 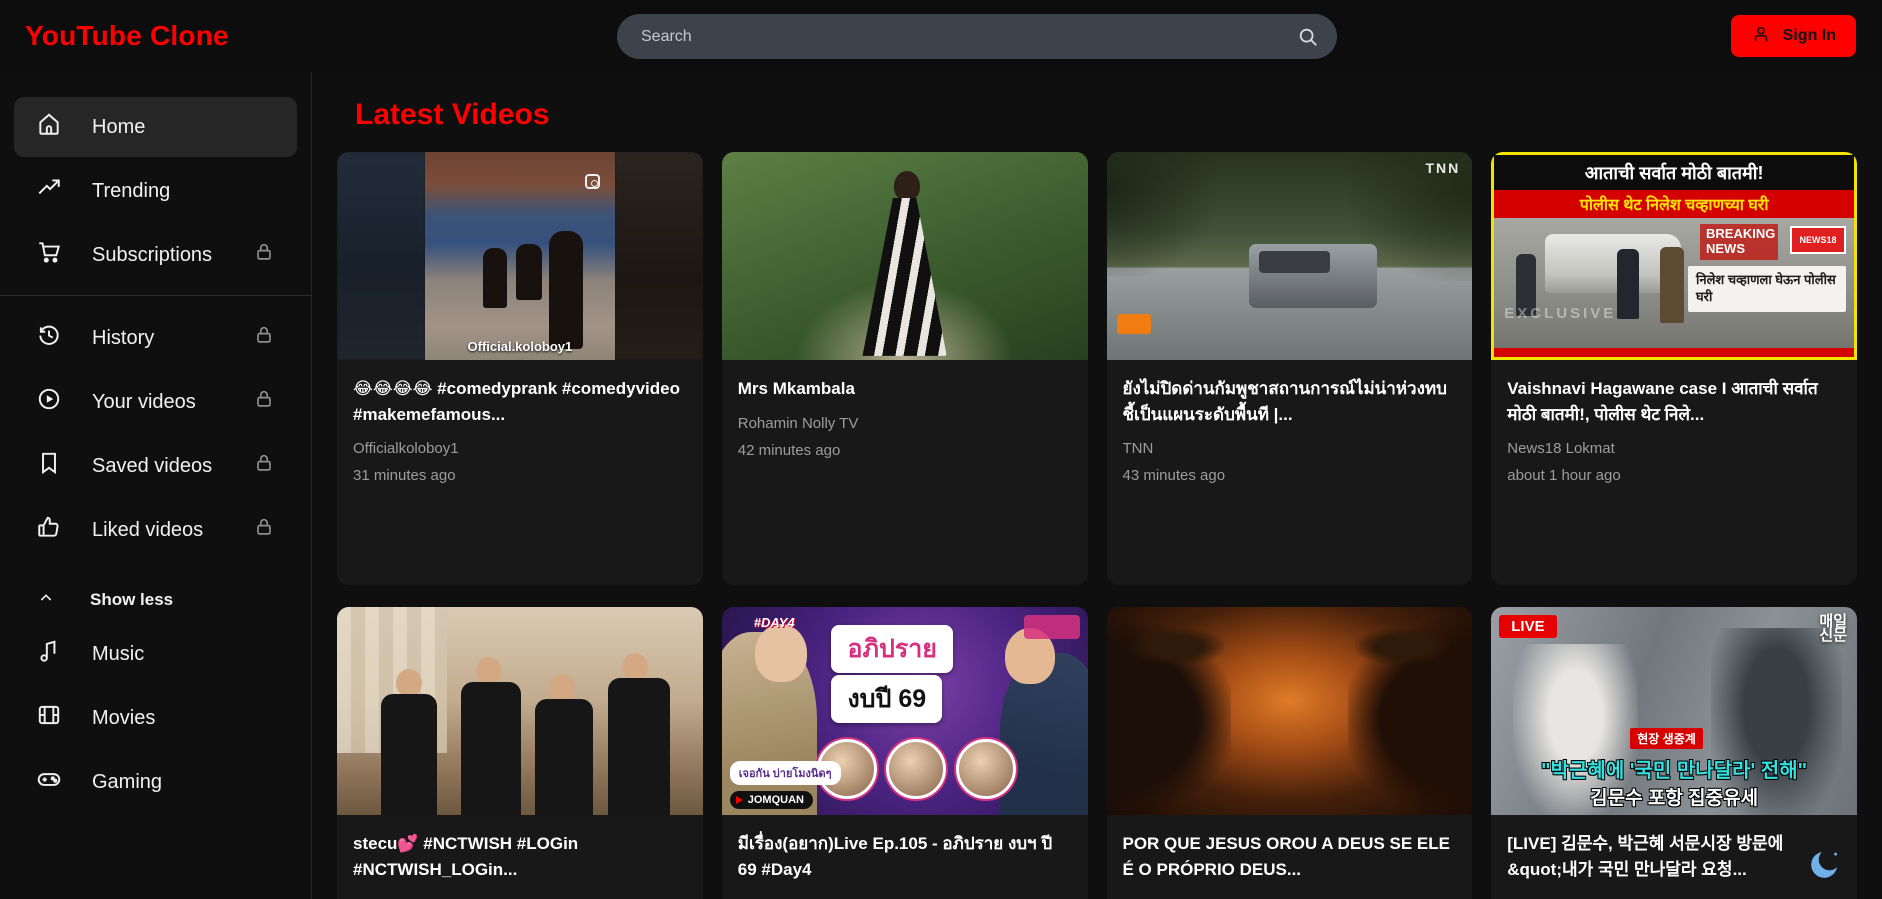 I want to click on video-thumbnail: TNN, so click(x=1289, y=256).